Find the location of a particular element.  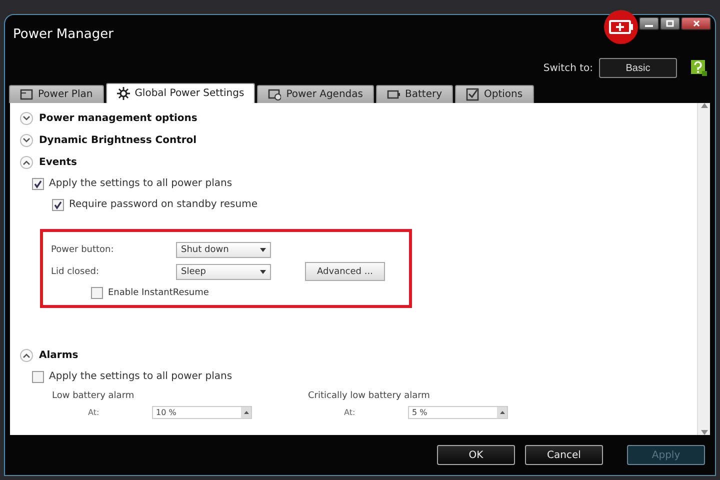

close-button is located at coordinates (696, 23).